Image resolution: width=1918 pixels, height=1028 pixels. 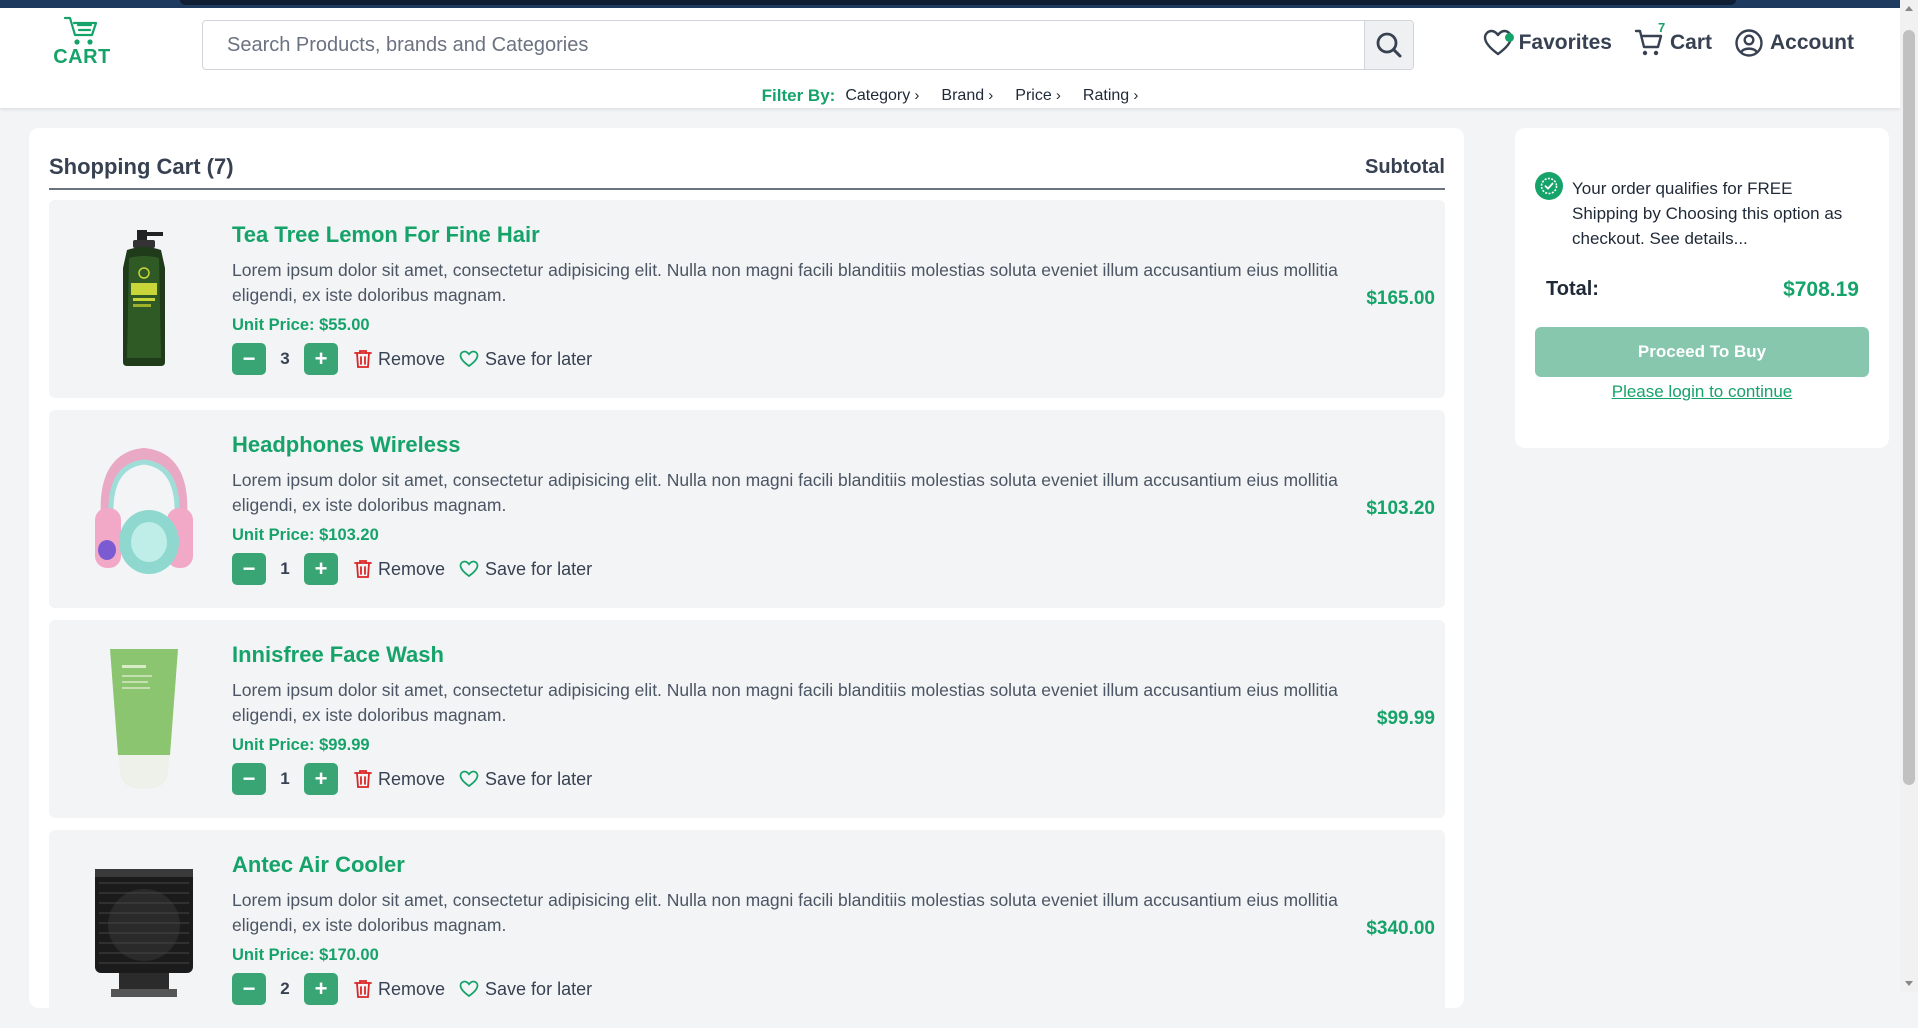 What do you see at coordinates (1400, 928) in the screenshot?
I see `item-subtotal: $340.00` at bounding box center [1400, 928].